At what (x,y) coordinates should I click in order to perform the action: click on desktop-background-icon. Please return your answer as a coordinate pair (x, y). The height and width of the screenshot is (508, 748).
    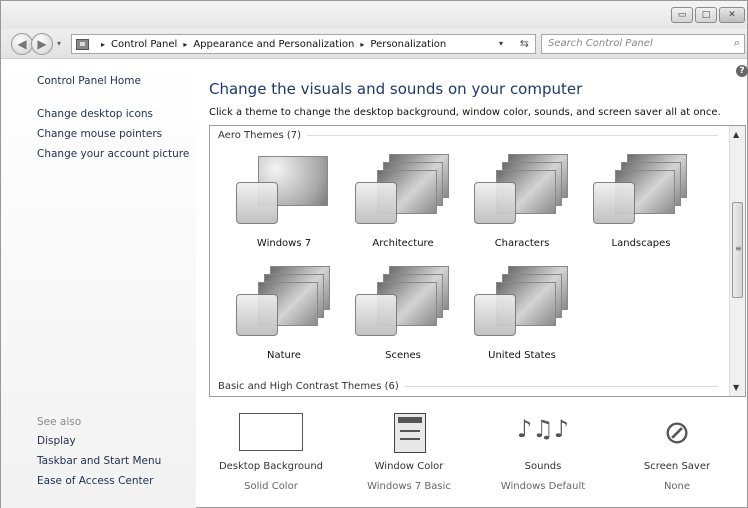
    Looking at the image, I should click on (271, 432).